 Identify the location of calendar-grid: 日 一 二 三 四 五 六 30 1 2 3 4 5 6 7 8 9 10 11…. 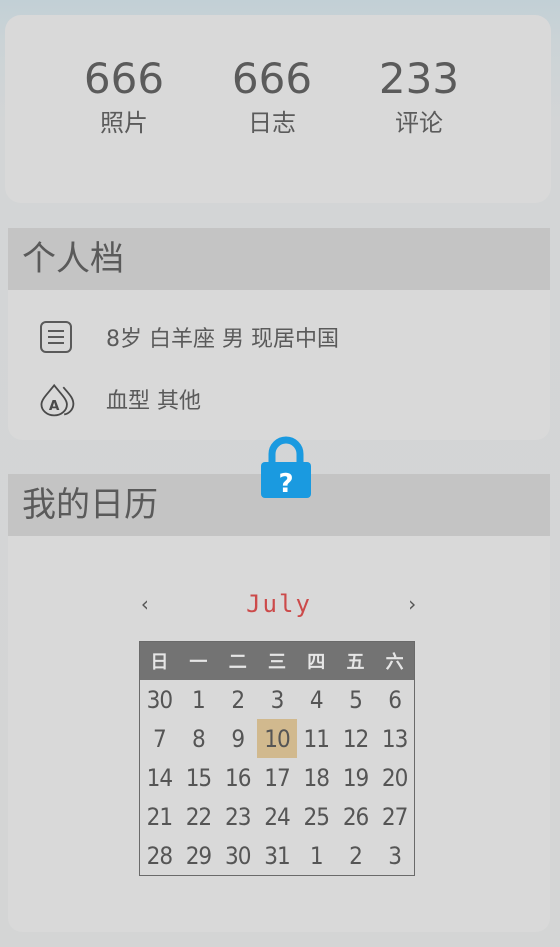
(277, 758).